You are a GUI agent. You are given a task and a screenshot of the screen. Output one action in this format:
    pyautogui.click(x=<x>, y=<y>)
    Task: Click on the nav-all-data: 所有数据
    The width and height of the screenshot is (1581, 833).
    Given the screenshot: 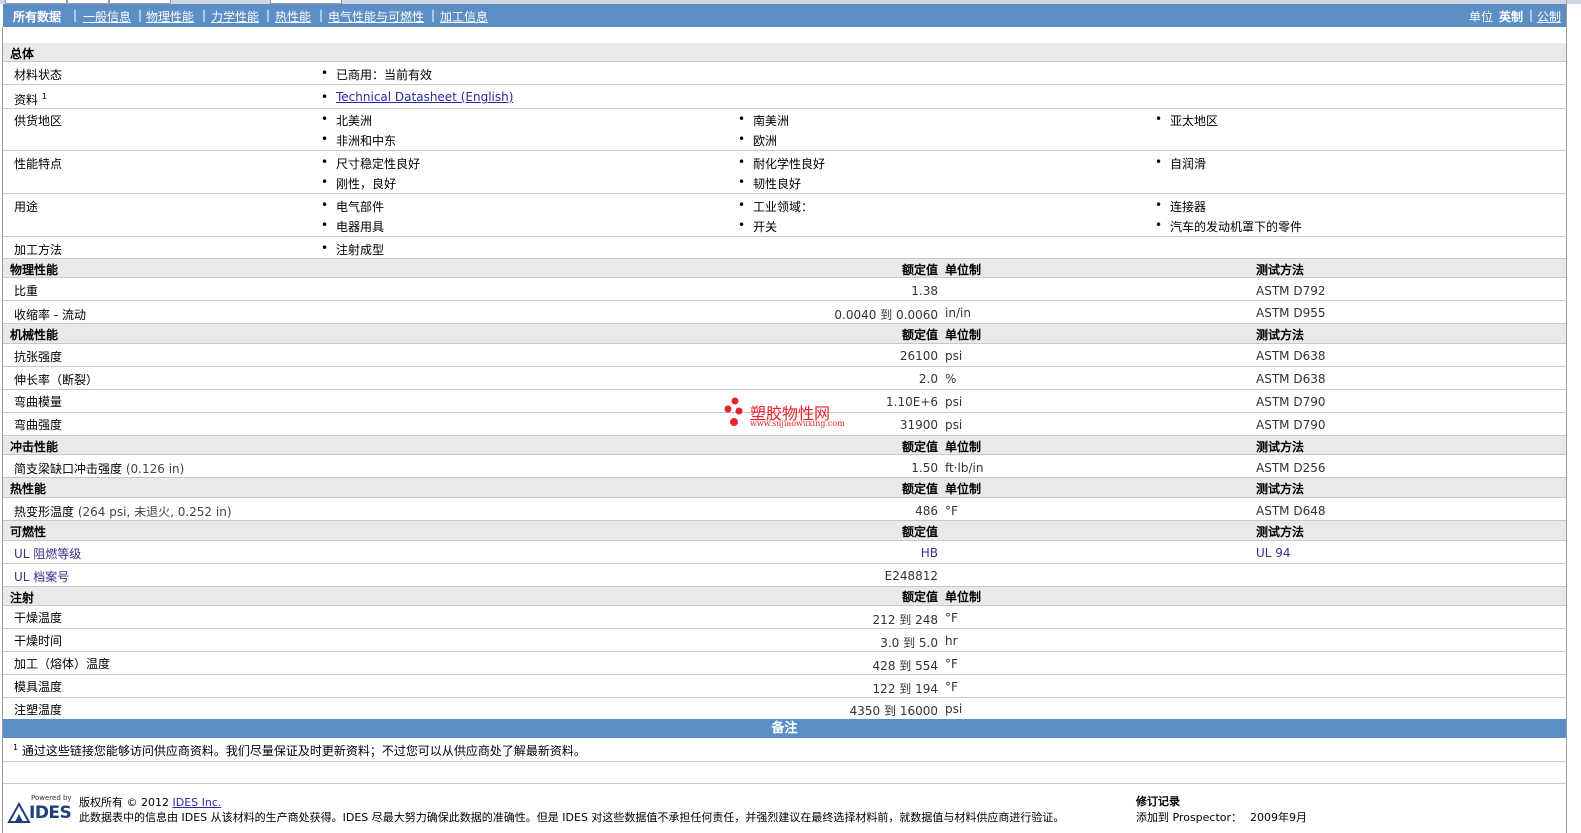 What is the action you would take?
    pyautogui.click(x=37, y=16)
    